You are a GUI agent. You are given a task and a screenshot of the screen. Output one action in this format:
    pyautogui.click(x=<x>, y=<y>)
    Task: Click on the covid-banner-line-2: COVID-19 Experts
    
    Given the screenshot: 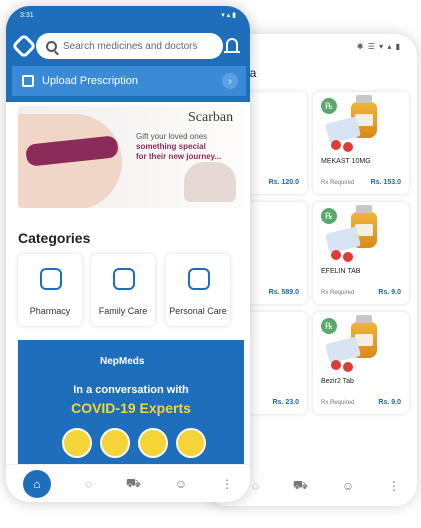 What is the action you would take?
    pyautogui.click(x=131, y=408)
    